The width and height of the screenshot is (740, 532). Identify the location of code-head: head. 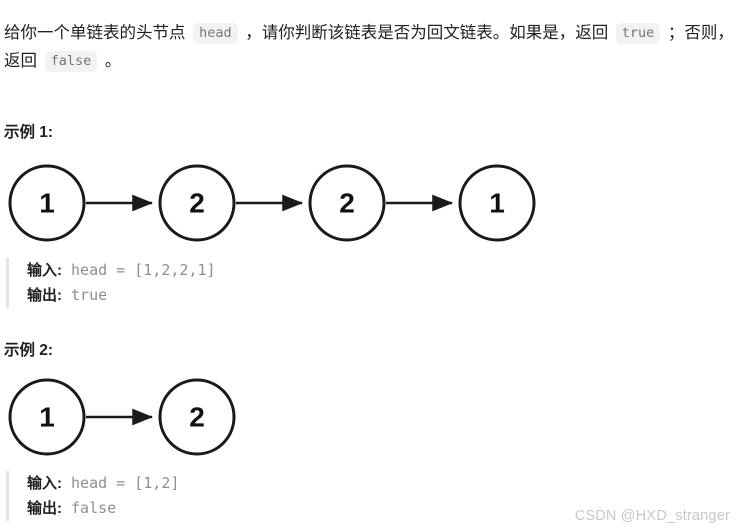
(215, 33).